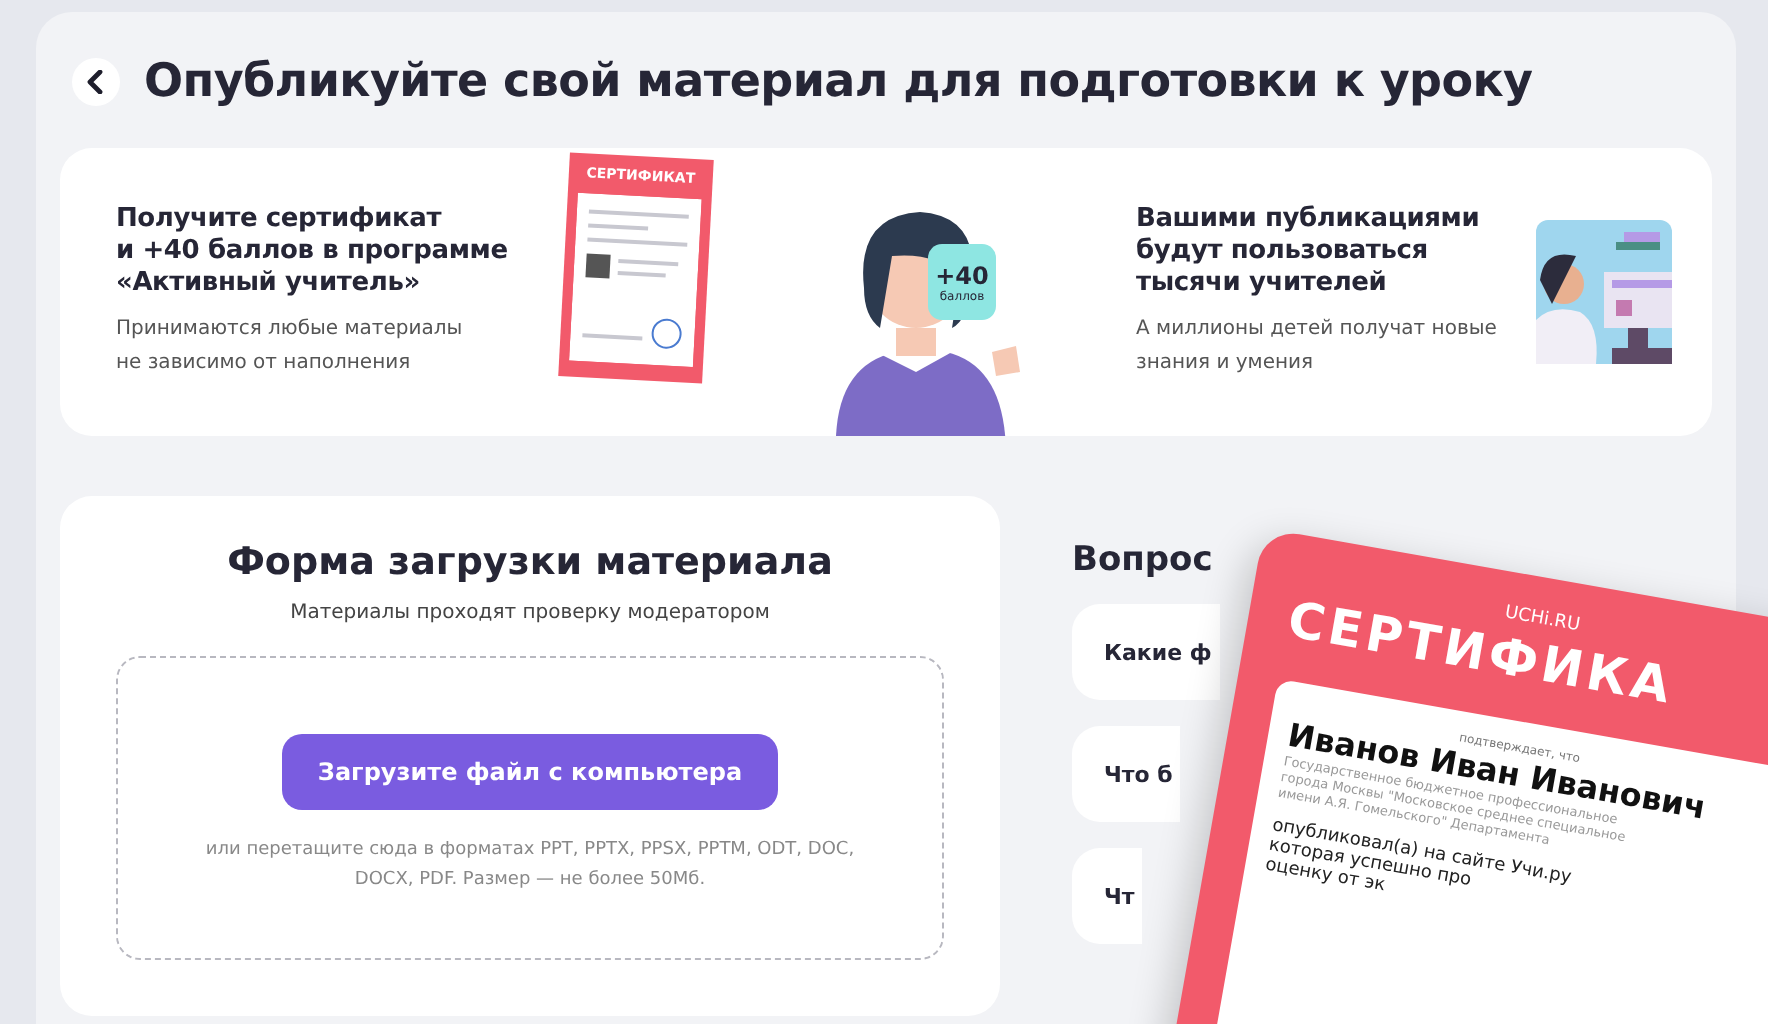 The height and width of the screenshot is (1024, 1768). What do you see at coordinates (313, 252) in the screenshot?
I see `promo-title: Получите сертификат и +40 баллов в программе «Активный учитель»` at bounding box center [313, 252].